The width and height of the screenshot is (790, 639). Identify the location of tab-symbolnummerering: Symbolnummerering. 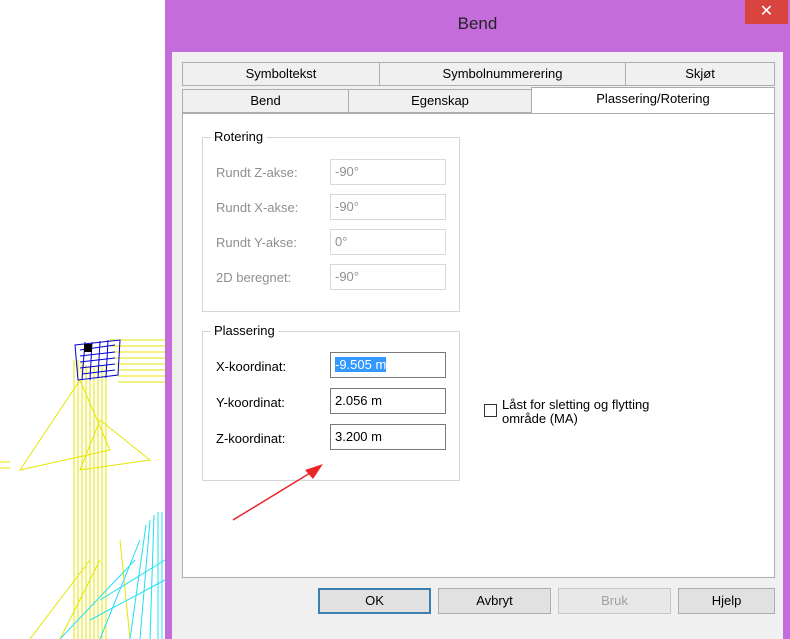
(502, 74).